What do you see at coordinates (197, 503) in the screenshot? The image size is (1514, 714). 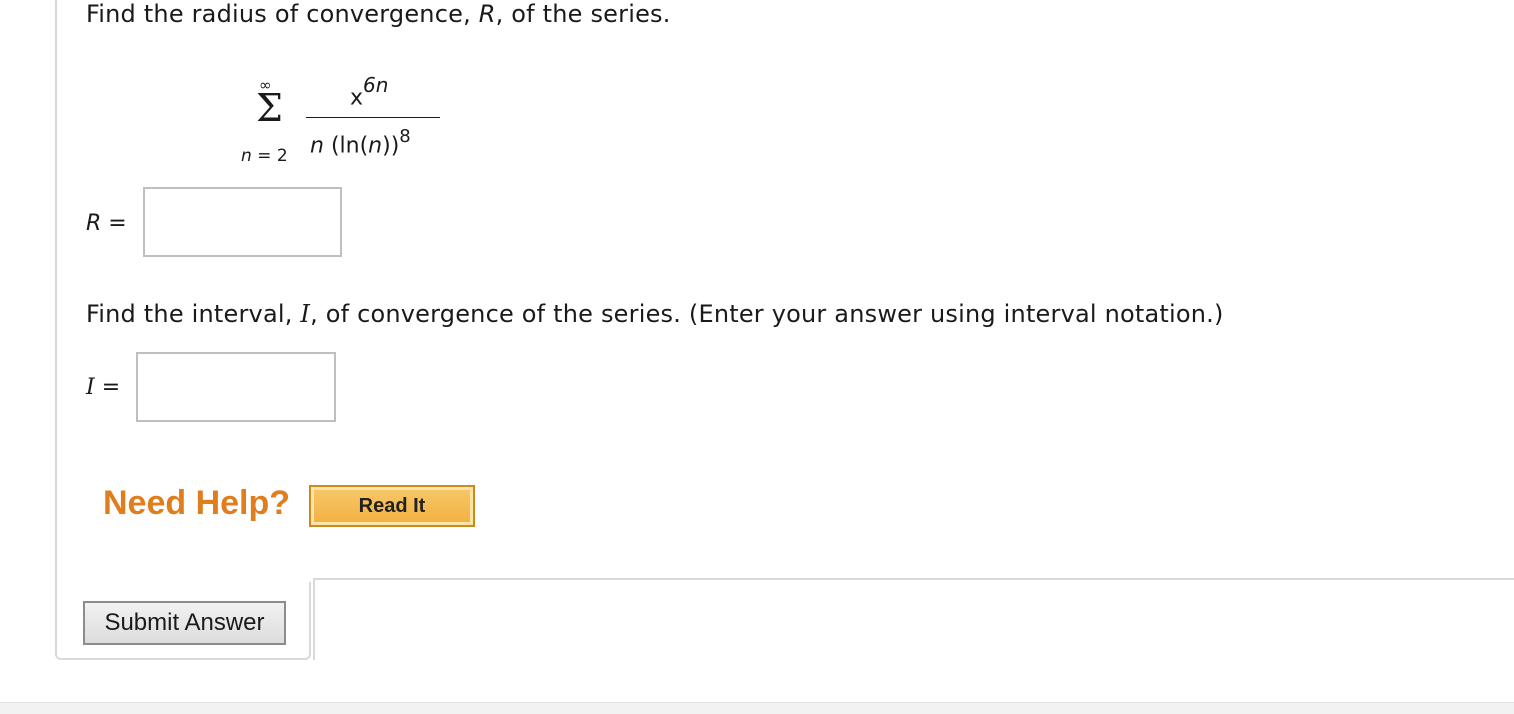 I see `need-help-label: Need Help?` at bounding box center [197, 503].